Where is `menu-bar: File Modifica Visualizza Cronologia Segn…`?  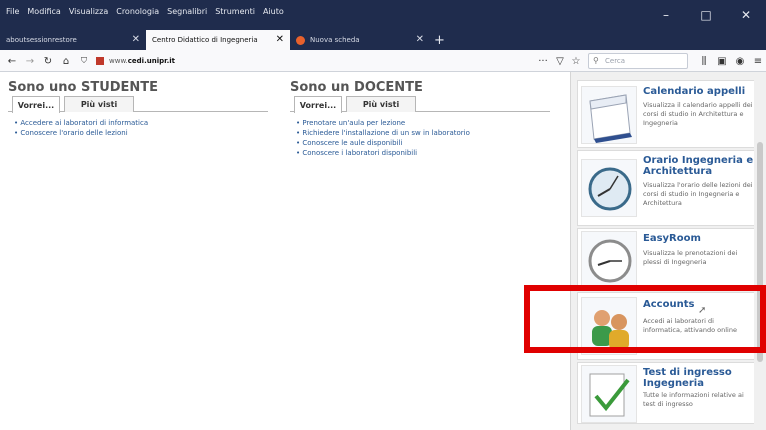
menu-bar: File Modifica Visualizza Cronologia Segn… is located at coordinates (145, 11).